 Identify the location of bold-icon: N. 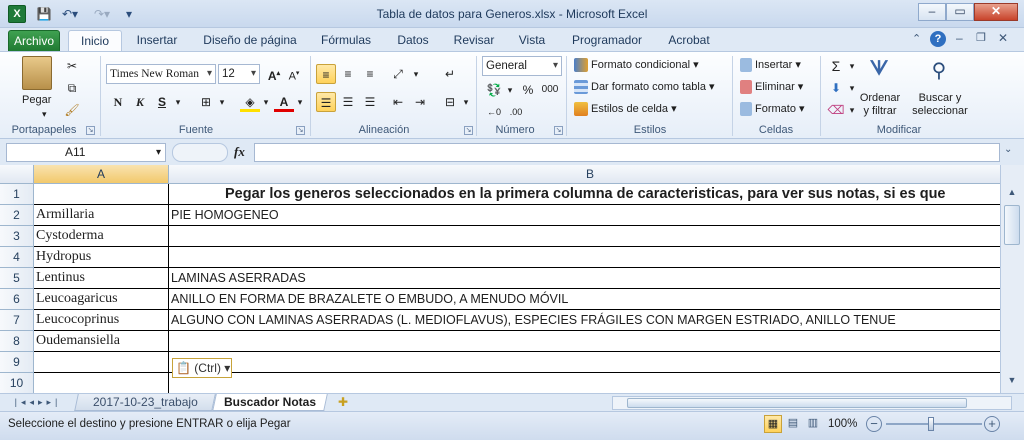
(118, 102).